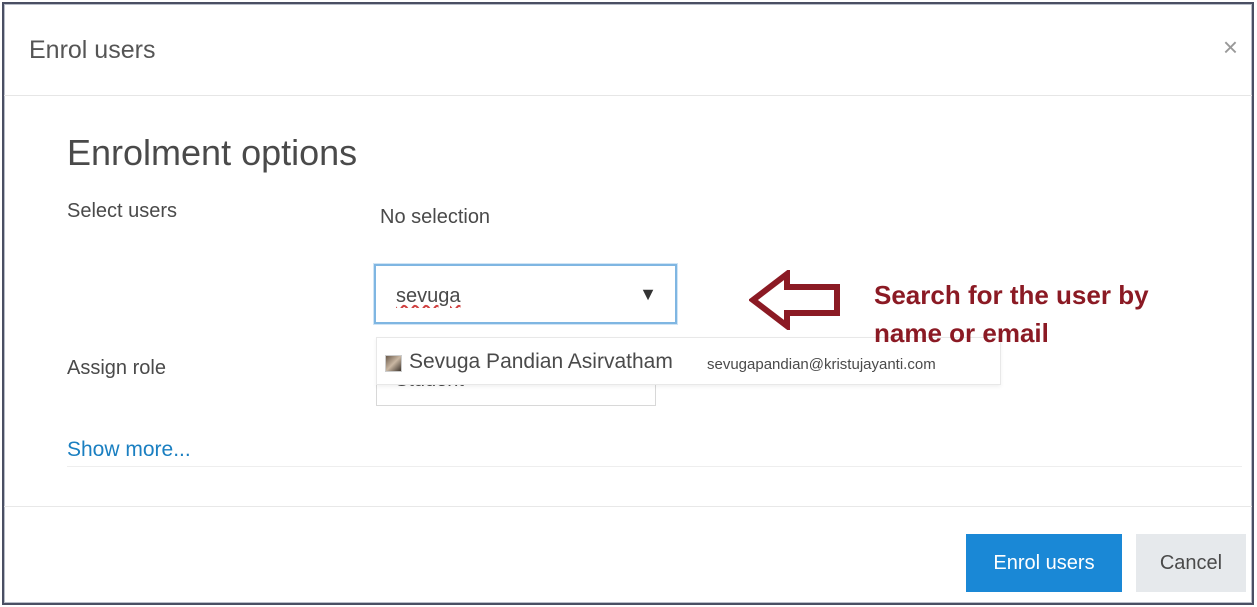  Describe the element at coordinates (122, 211) in the screenshot. I see `select-users-label: Select users` at that location.